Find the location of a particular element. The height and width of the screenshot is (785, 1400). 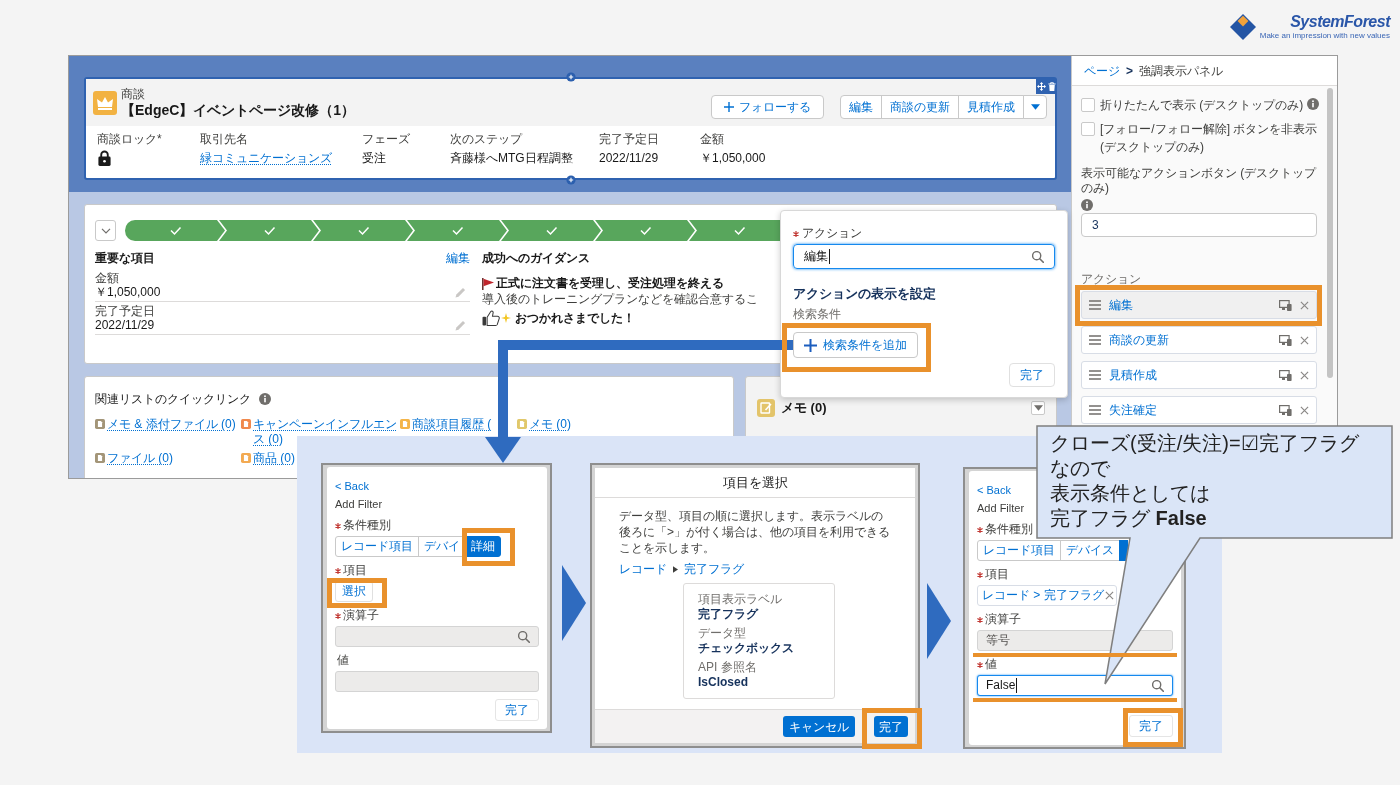

add-filter-button: 検索条件を追加 is located at coordinates (855, 345).